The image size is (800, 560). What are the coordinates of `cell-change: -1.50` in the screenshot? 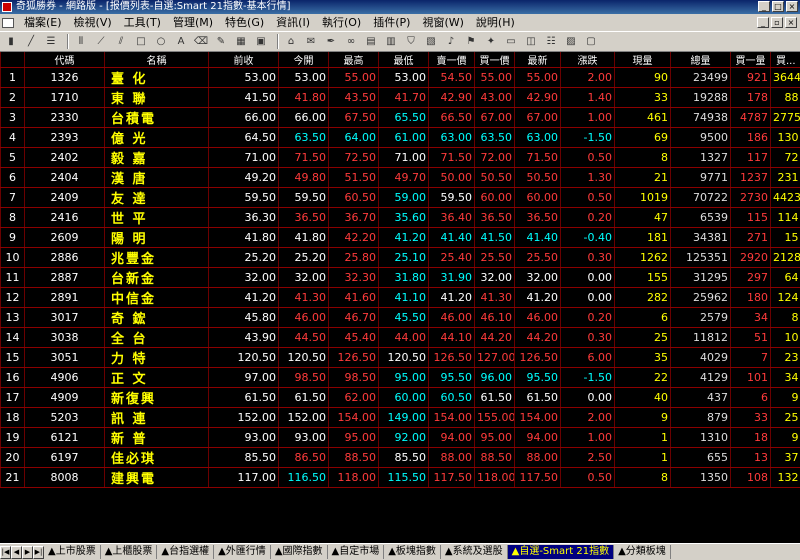 It's located at (587, 137).